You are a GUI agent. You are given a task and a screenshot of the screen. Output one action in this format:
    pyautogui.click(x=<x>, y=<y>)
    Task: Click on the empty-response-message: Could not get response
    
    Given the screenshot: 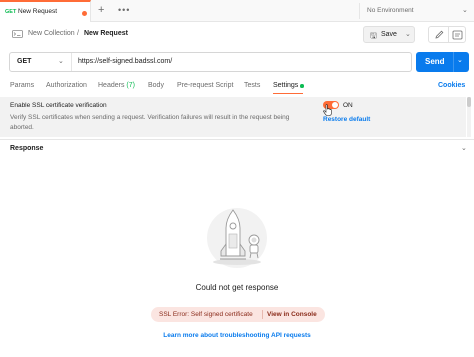 What is the action you would take?
    pyautogui.click(x=237, y=287)
    